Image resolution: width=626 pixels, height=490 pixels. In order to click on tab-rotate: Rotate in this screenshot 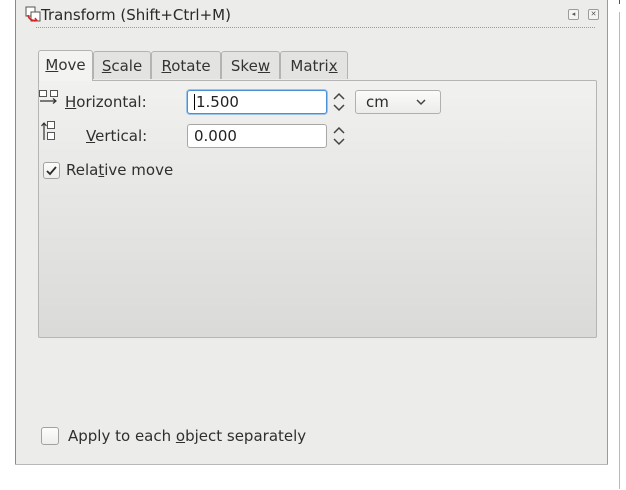, I will do `click(186, 65)`.